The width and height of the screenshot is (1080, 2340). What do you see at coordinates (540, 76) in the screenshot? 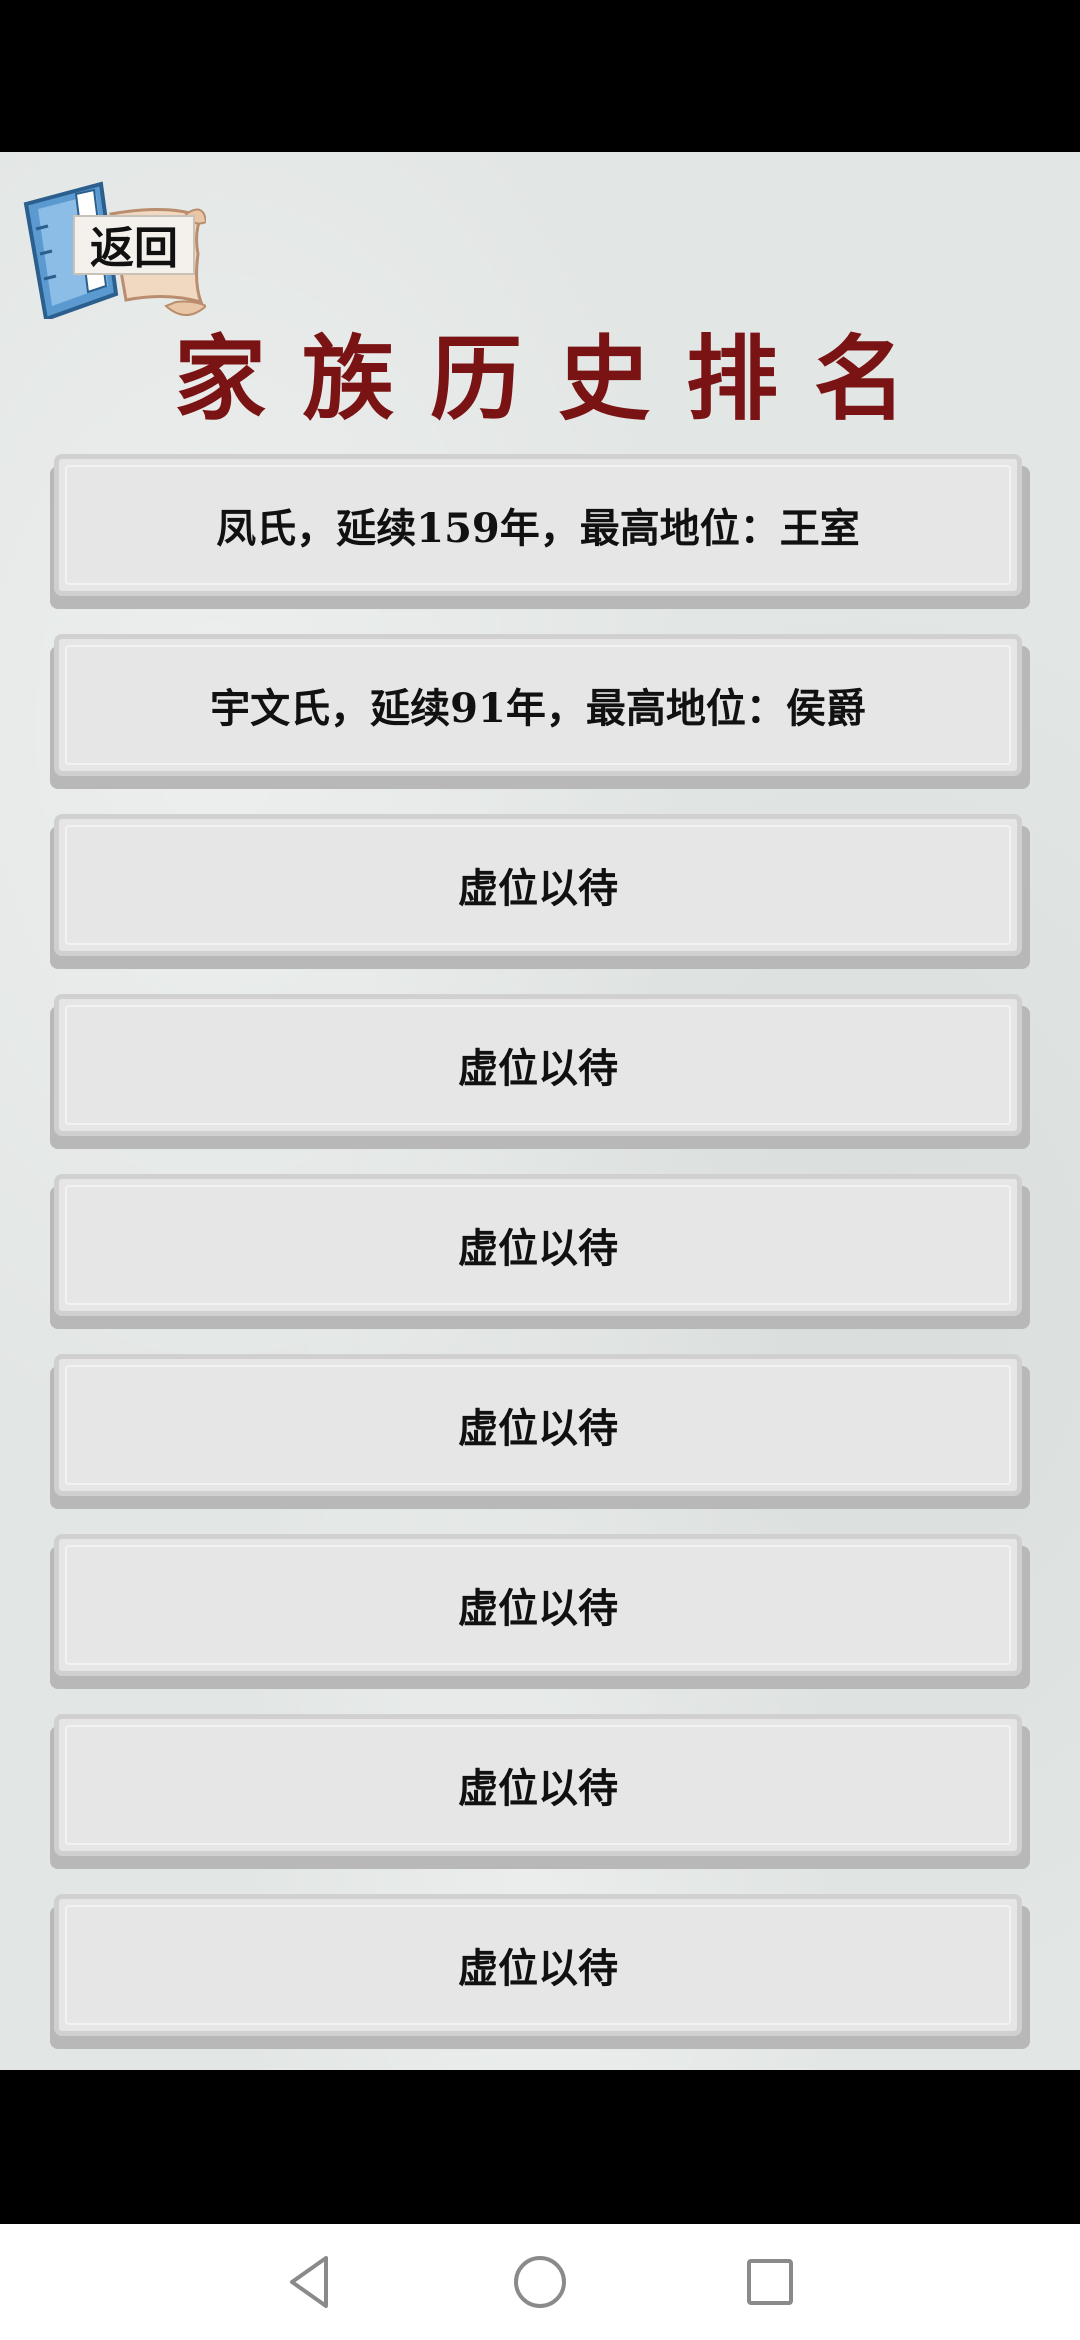
I see `status-bar` at bounding box center [540, 76].